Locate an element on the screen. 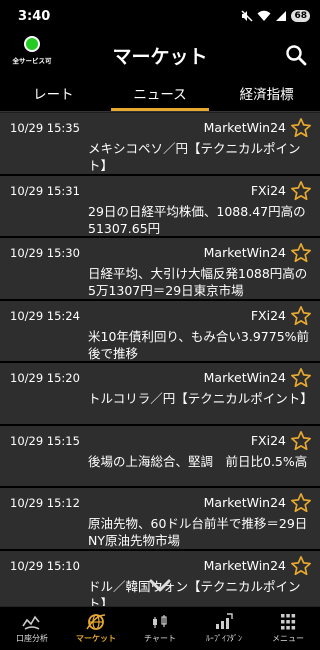  nav-chart: チャート is located at coordinates (160, 628).